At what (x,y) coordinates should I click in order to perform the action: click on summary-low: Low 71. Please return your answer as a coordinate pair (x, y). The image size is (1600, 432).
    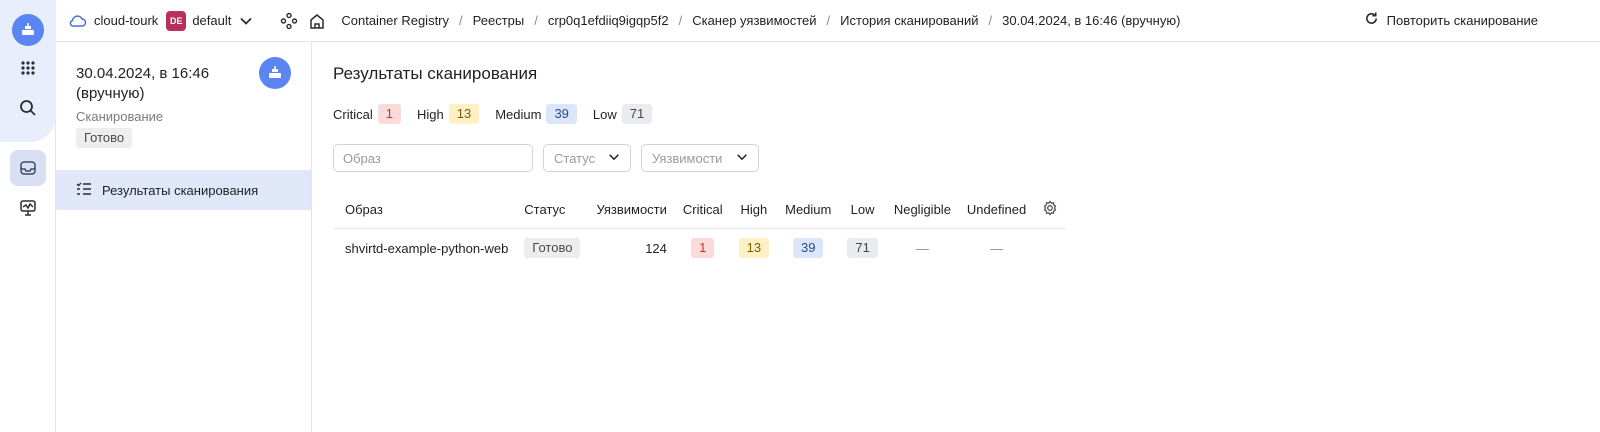
    Looking at the image, I should click on (623, 114).